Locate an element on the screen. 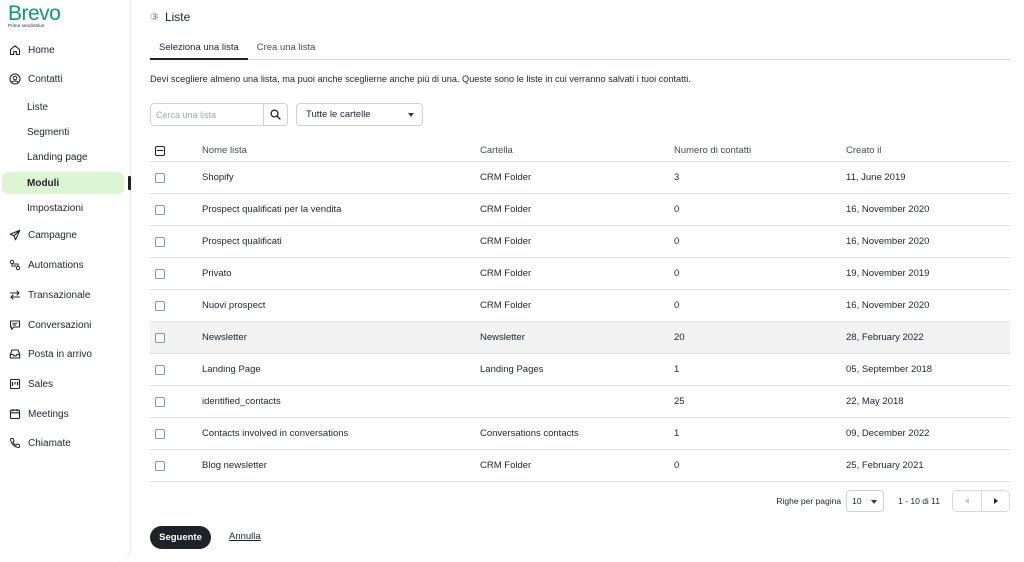 Image resolution: width=1024 pixels, height=562 pixels. sidebar-item-calls: Chiamate is located at coordinates (62, 443).